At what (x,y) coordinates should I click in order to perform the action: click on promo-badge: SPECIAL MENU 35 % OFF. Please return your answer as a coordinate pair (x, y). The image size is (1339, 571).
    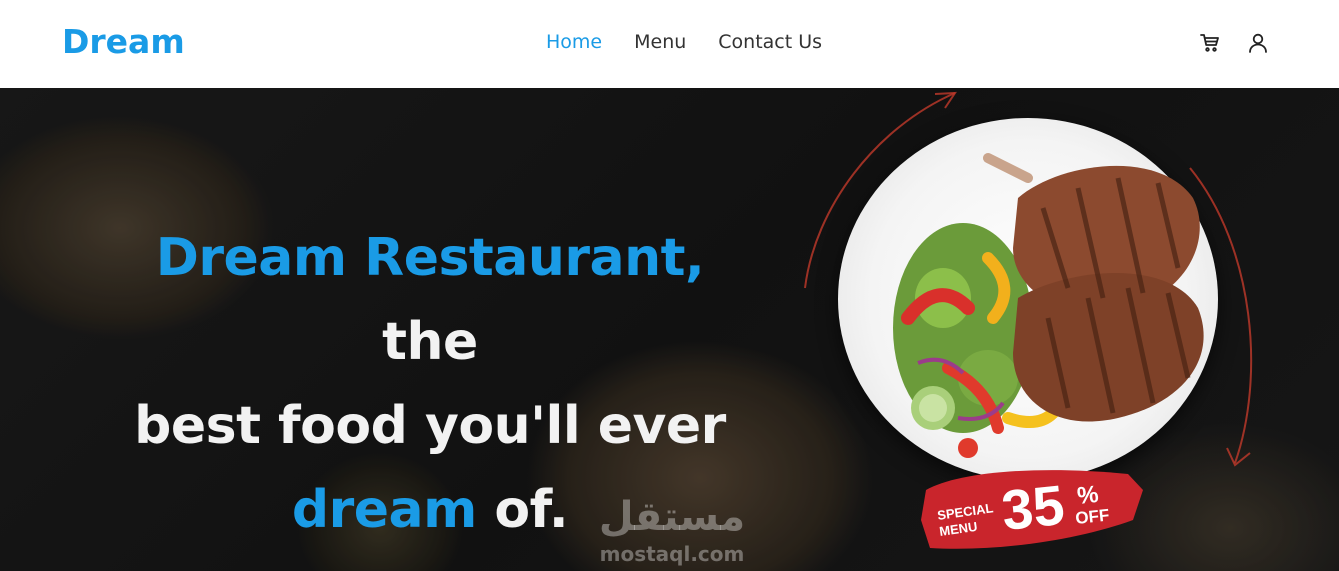
    Looking at the image, I should click on (1033, 508).